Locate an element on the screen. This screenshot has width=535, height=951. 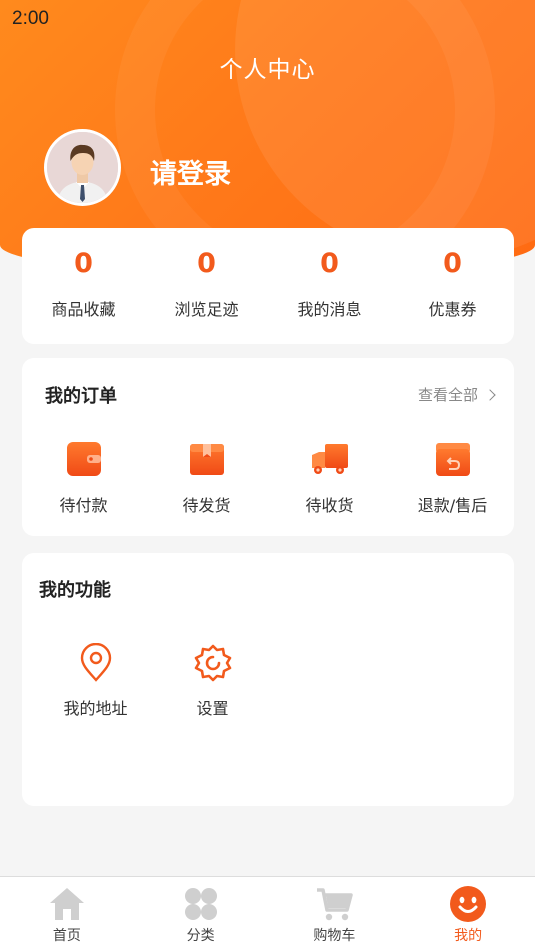
tab-cart: 购物车 is located at coordinates (335, 914).